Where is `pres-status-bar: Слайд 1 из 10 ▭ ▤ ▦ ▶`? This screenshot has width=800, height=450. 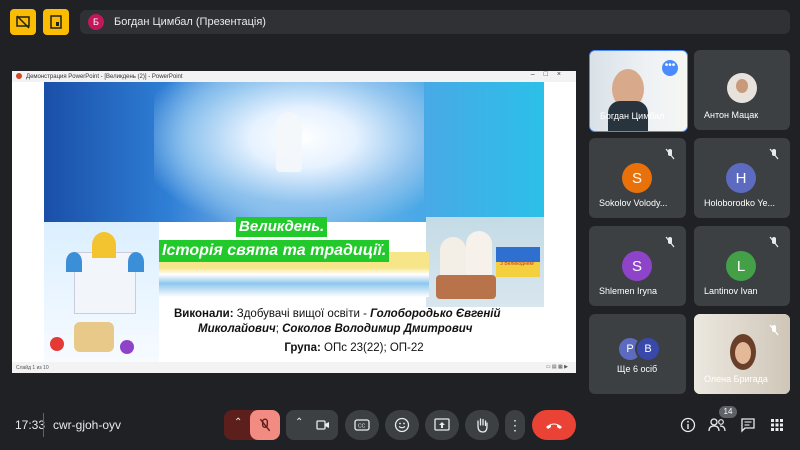 pres-status-bar: Слайд 1 из 10 ▭ ▤ ▦ ▶ is located at coordinates (294, 367).